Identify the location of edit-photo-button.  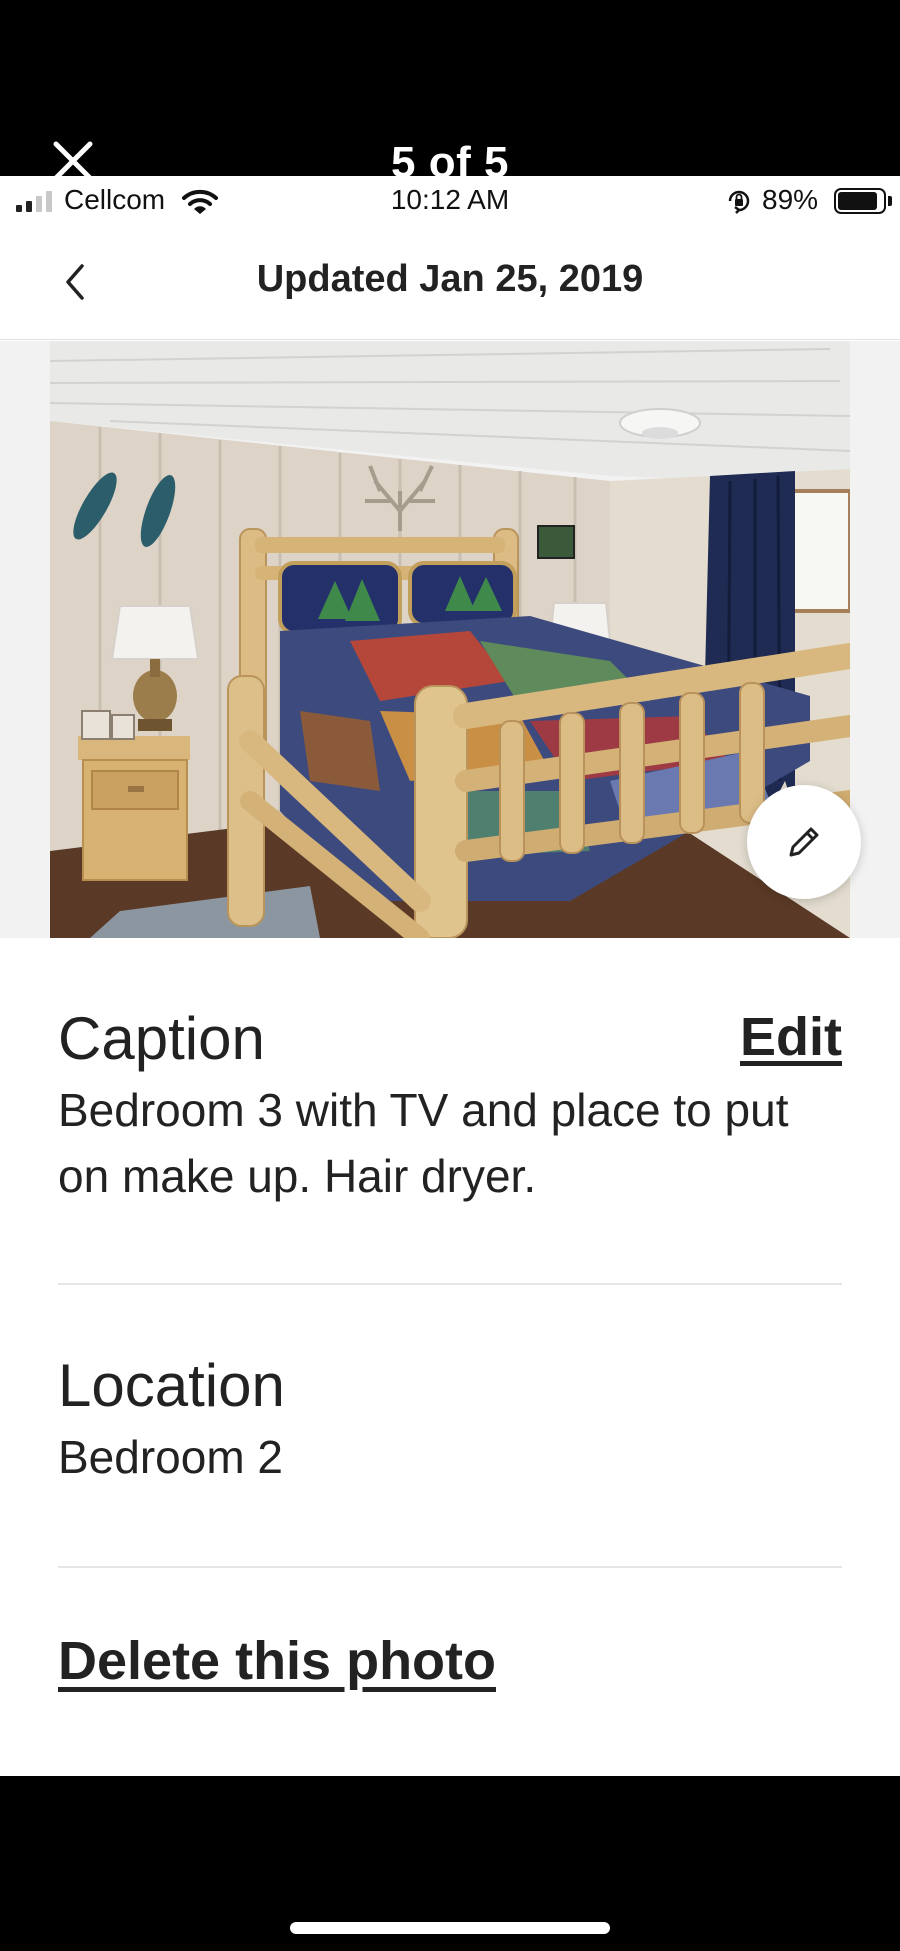
(804, 842).